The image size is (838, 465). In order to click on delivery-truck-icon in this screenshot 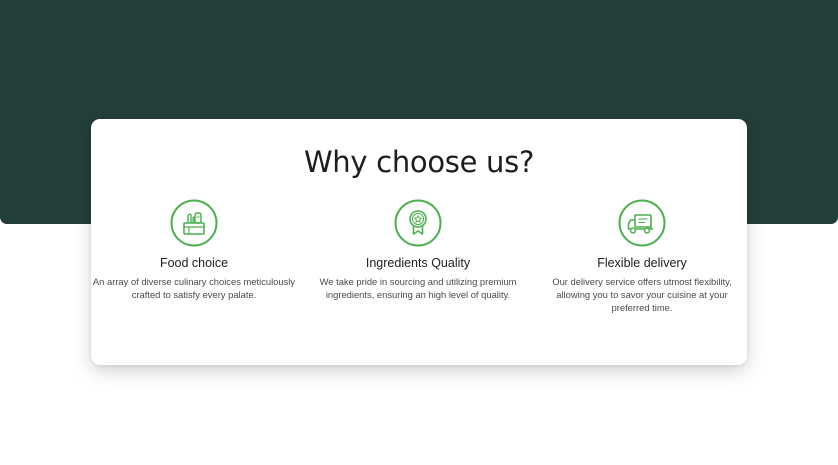, I will do `click(642, 223)`.